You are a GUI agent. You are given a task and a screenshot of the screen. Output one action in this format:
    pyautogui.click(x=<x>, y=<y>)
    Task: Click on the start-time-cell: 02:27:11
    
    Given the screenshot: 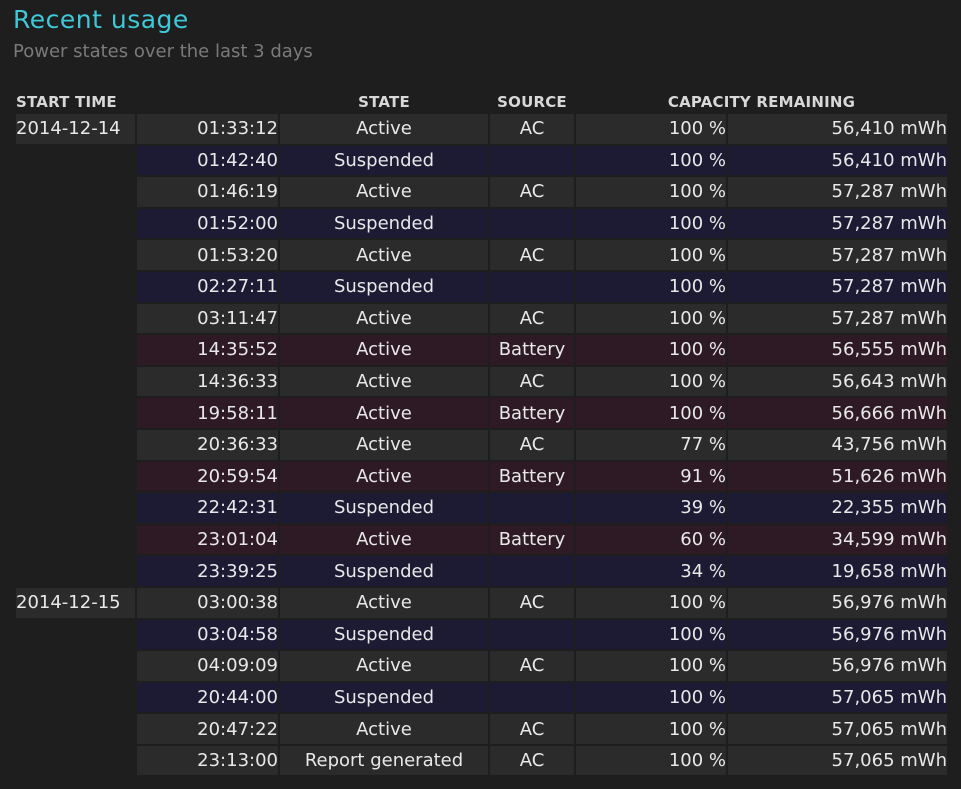 What is the action you would take?
    pyautogui.click(x=207, y=286)
    